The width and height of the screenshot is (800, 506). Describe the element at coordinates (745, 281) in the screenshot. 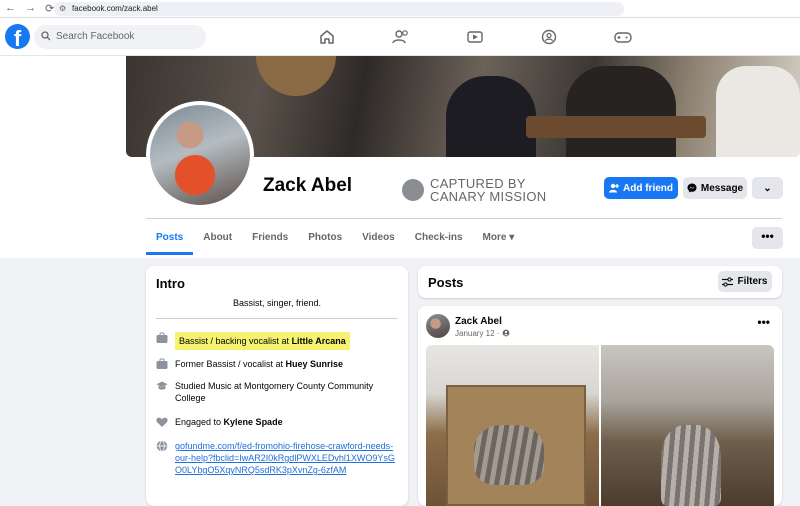

I see `filters-button: Filters` at that location.